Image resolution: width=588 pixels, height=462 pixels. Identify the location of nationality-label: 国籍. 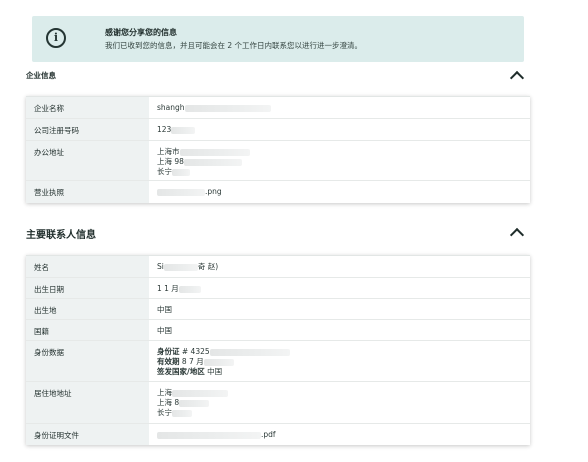
(87, 330).